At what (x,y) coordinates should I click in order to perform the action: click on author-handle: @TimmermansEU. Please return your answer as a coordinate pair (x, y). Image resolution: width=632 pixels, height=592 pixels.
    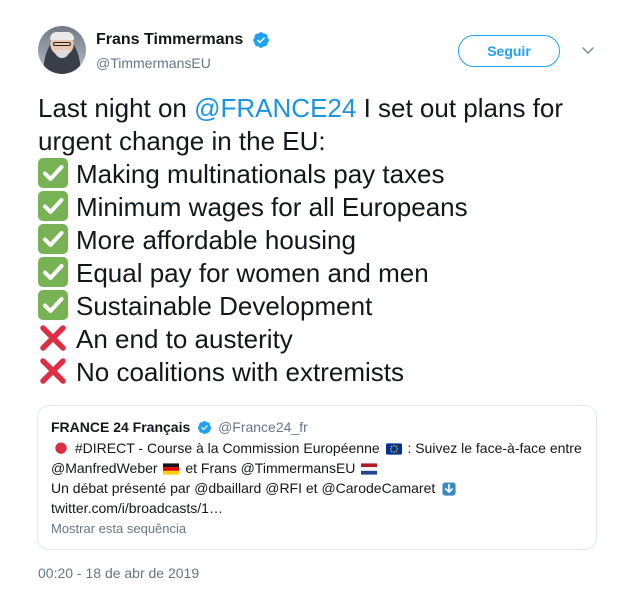
    Looking at the image, I should click on (183, 63).